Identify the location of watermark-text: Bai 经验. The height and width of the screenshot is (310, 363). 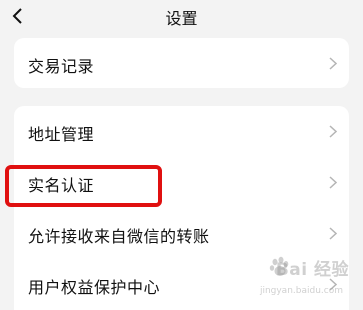
(312, 270).